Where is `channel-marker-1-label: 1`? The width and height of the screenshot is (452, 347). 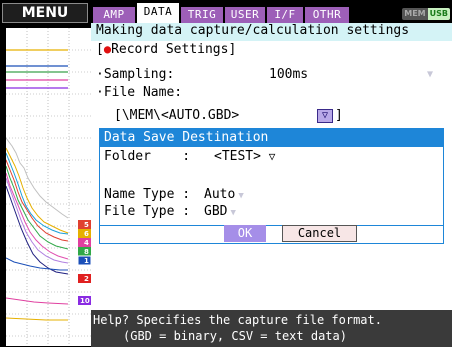 channel-marker-1-label: 1 is located at coordinates (86, 261).